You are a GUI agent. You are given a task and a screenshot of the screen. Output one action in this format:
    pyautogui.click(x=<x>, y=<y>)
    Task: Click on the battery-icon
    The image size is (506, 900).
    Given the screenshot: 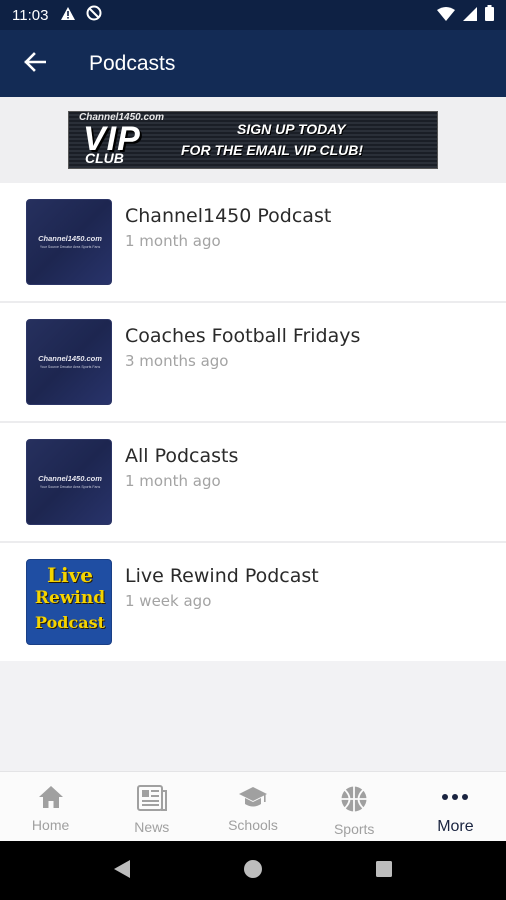 What is the action you would take?
    pyautogui.click(x=489, y=15)
    